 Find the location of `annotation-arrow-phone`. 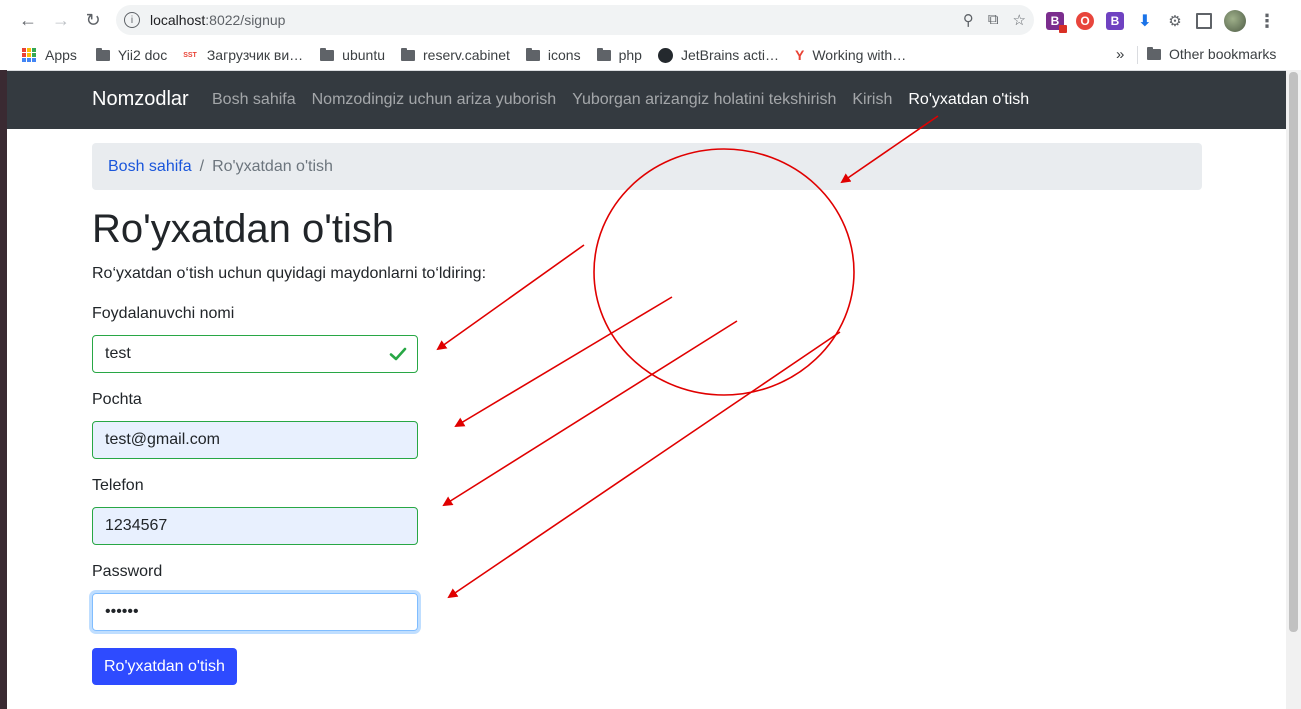

annotation-arrow-phone is located at coordinates (590, 413).